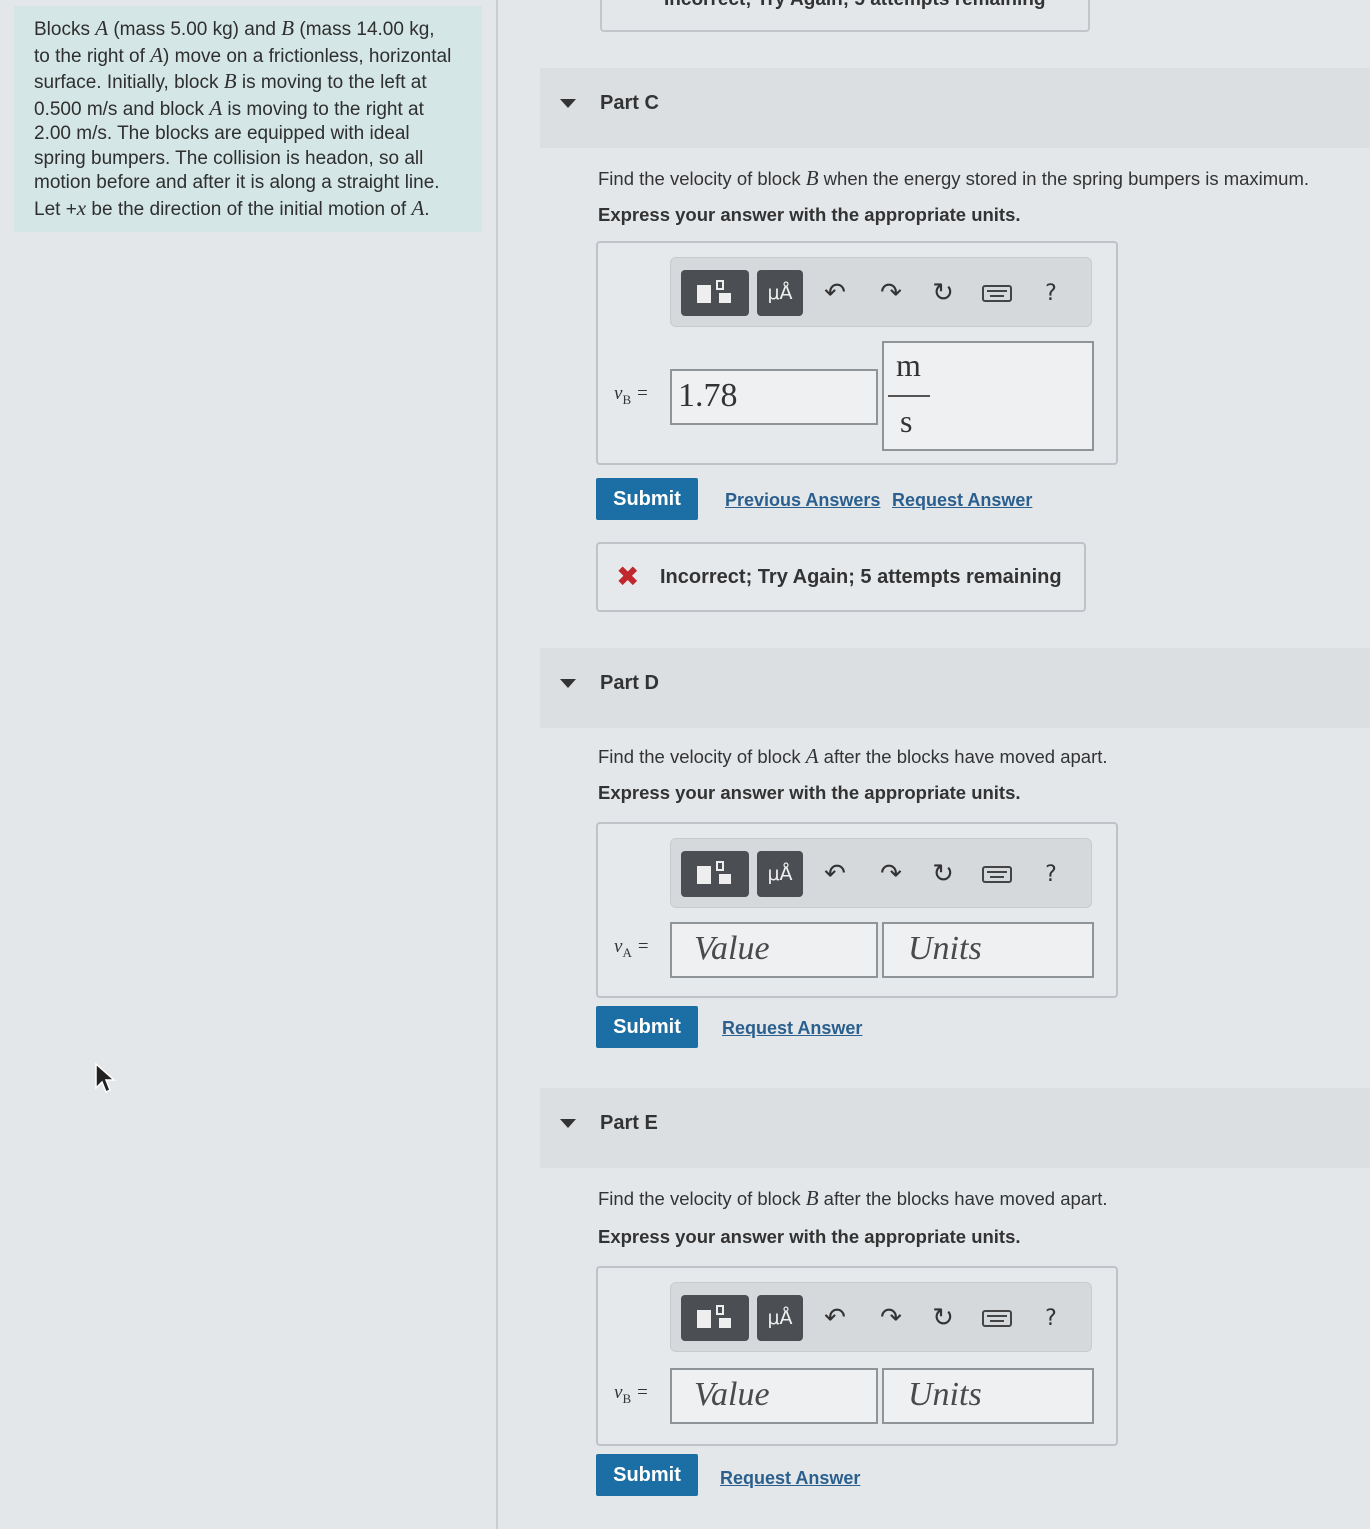 The height and width of the screenshot is (1529, 1370). What do you see at coordinates (955, 1128) in the screenshot?
I see `part-e-header: Part E` at bounding box center [955, 1128].